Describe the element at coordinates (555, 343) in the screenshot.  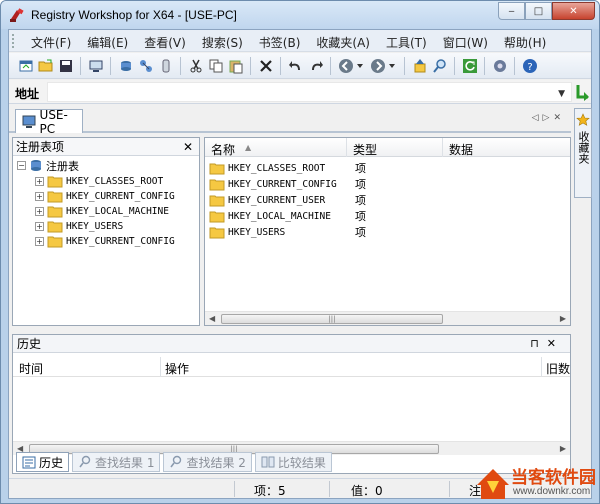
I see `history-close-icon: ✕` at that location.